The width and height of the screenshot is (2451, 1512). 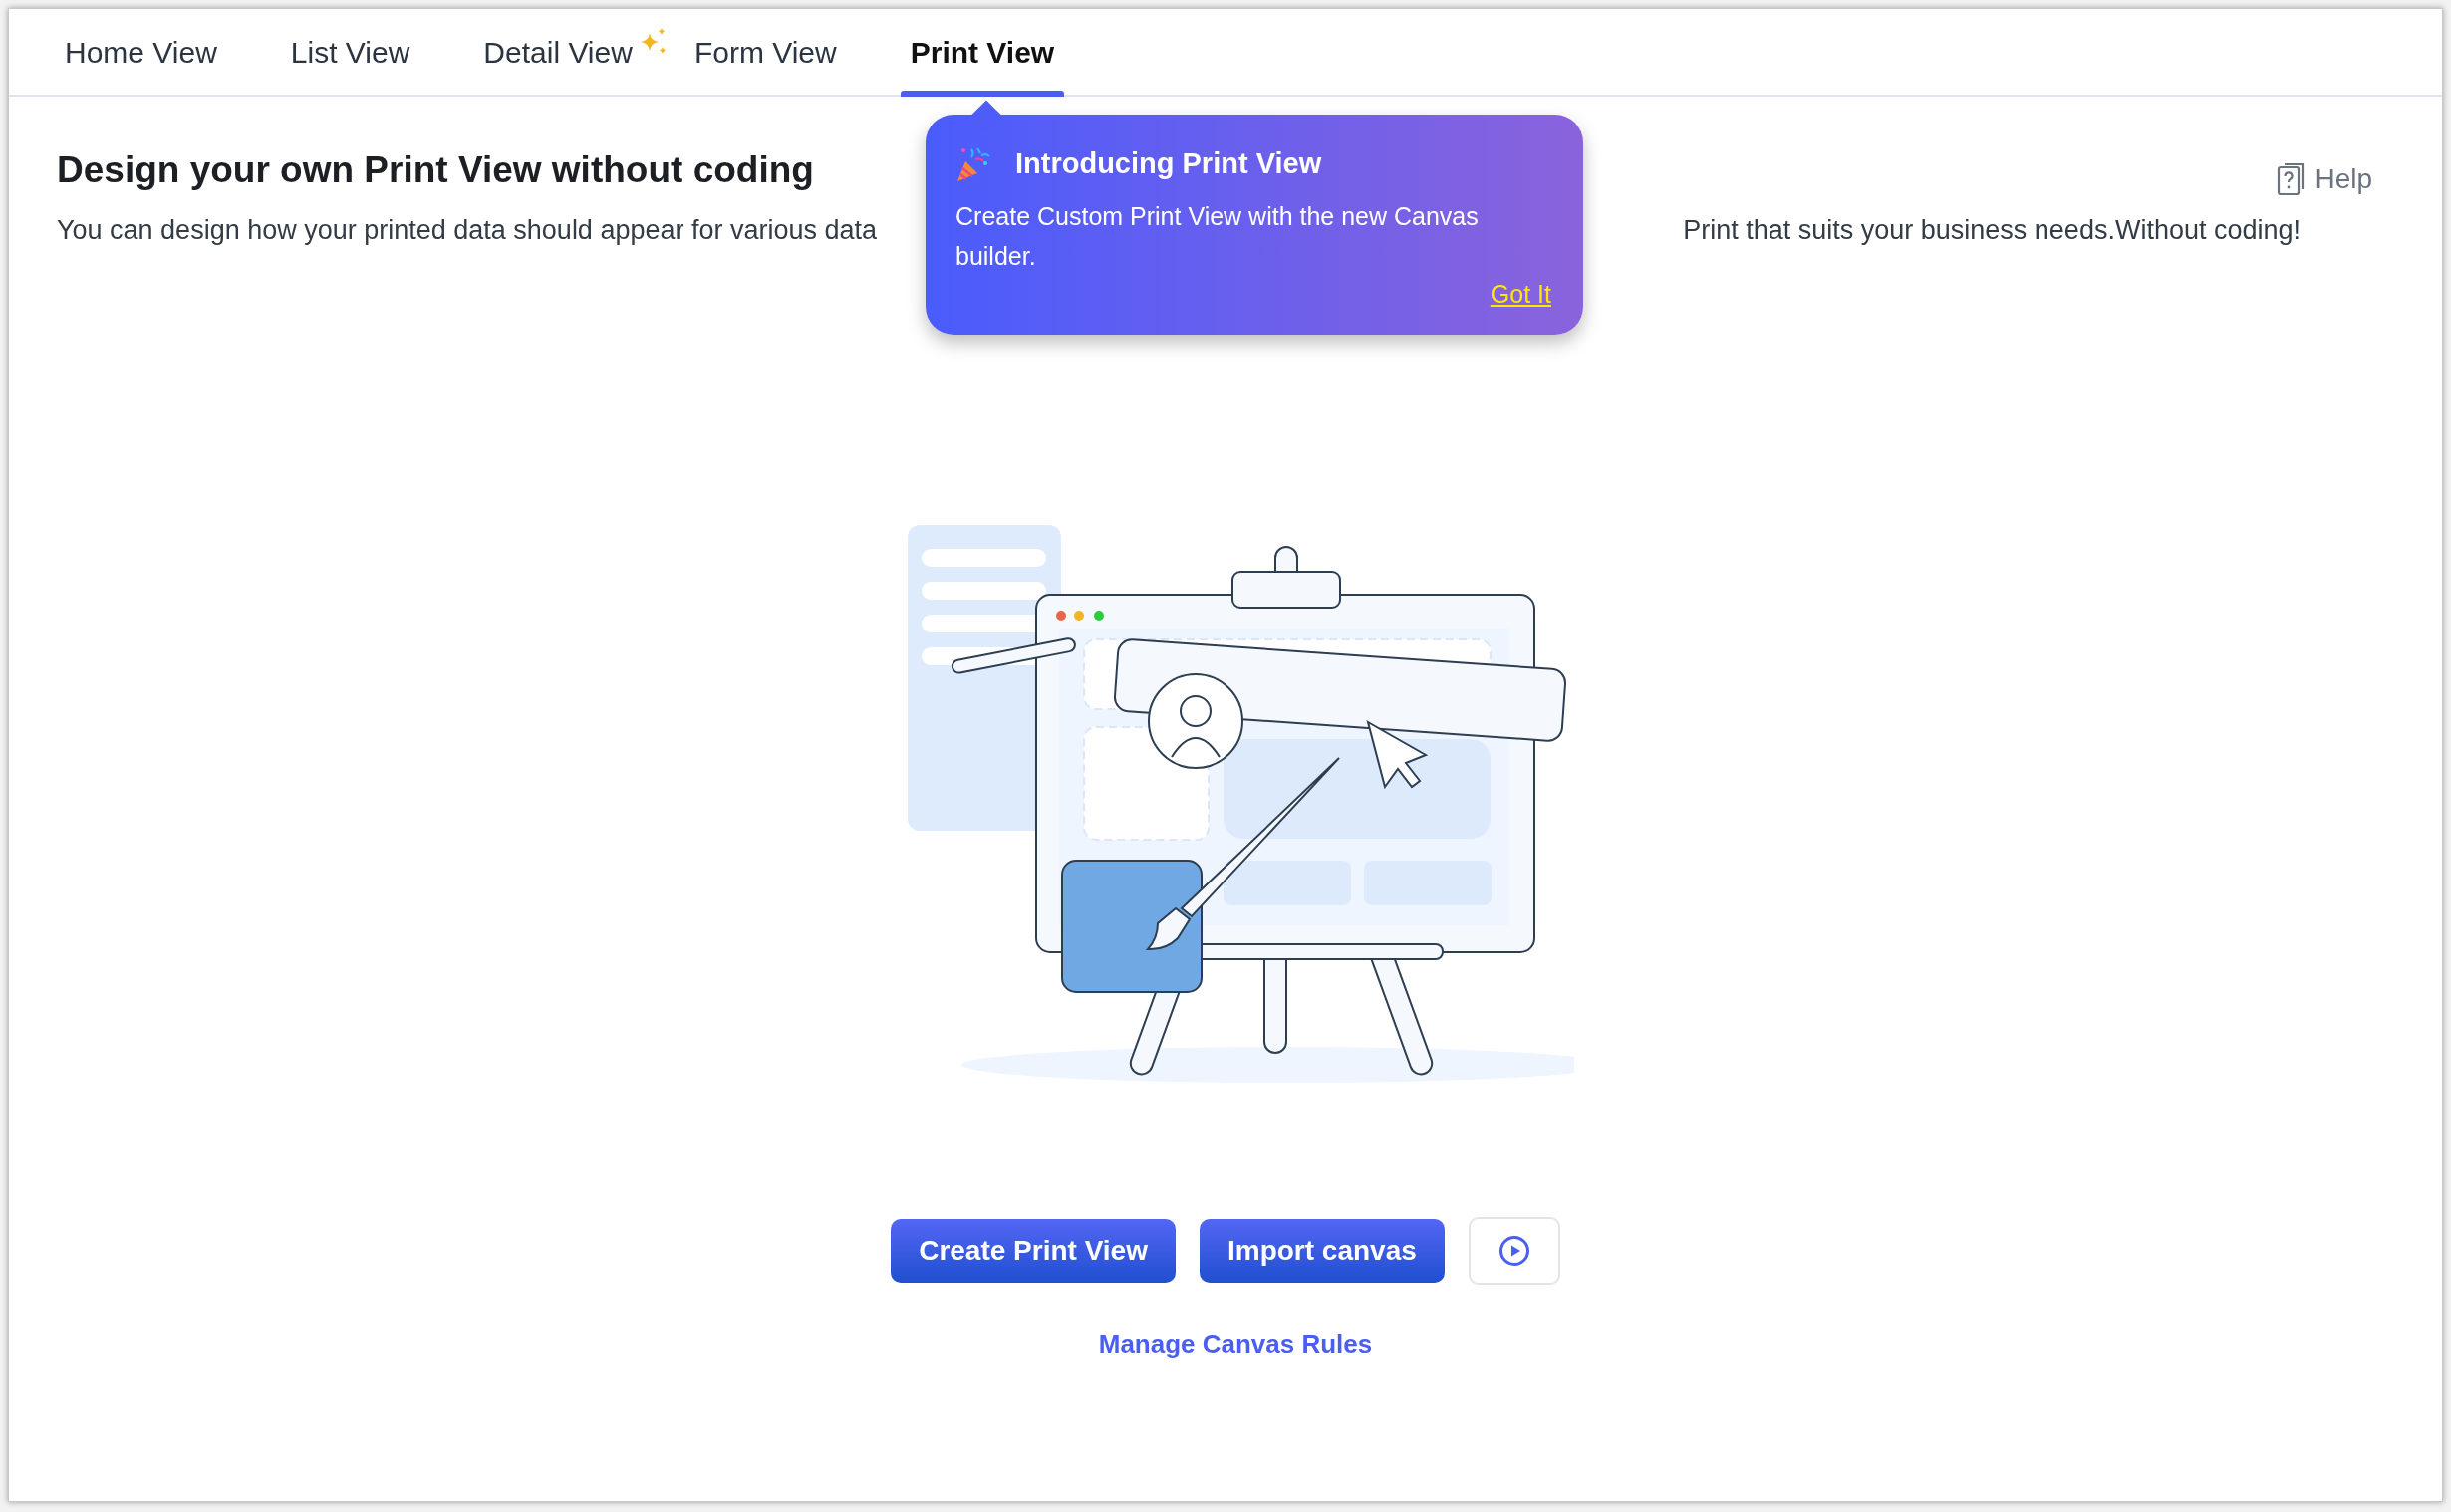 I want to click on page-title: Design your own Print View without coding, so click(x=435, y=170).